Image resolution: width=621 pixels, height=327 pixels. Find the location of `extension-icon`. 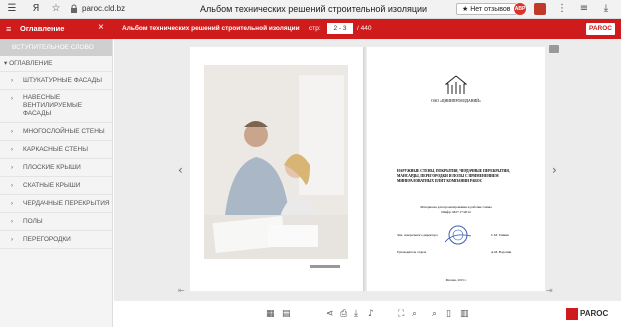

extension-icon is located at coordinates (540, 9).